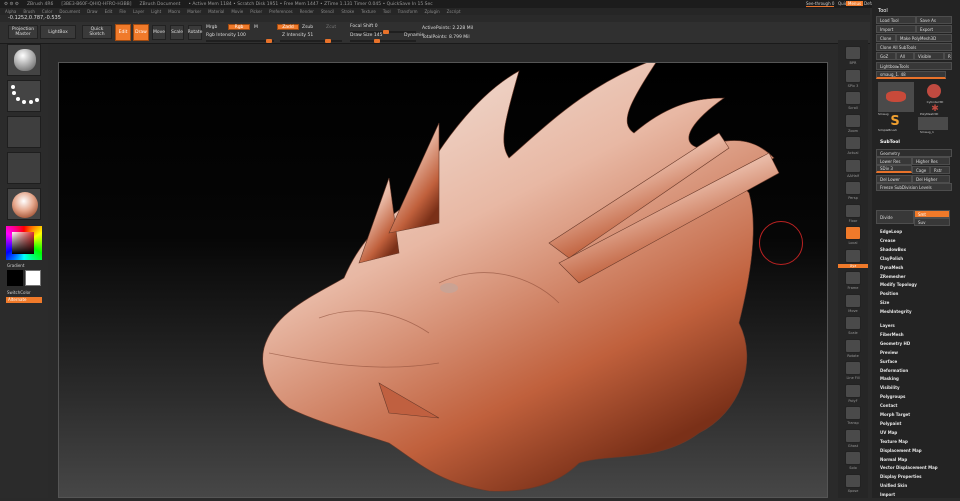 Image resolution: width=960 pixels, height=501 pixels. Describe the element at coordinates (914, 153) in the screenshot. I see `geometry-section: Geometry` at that location.